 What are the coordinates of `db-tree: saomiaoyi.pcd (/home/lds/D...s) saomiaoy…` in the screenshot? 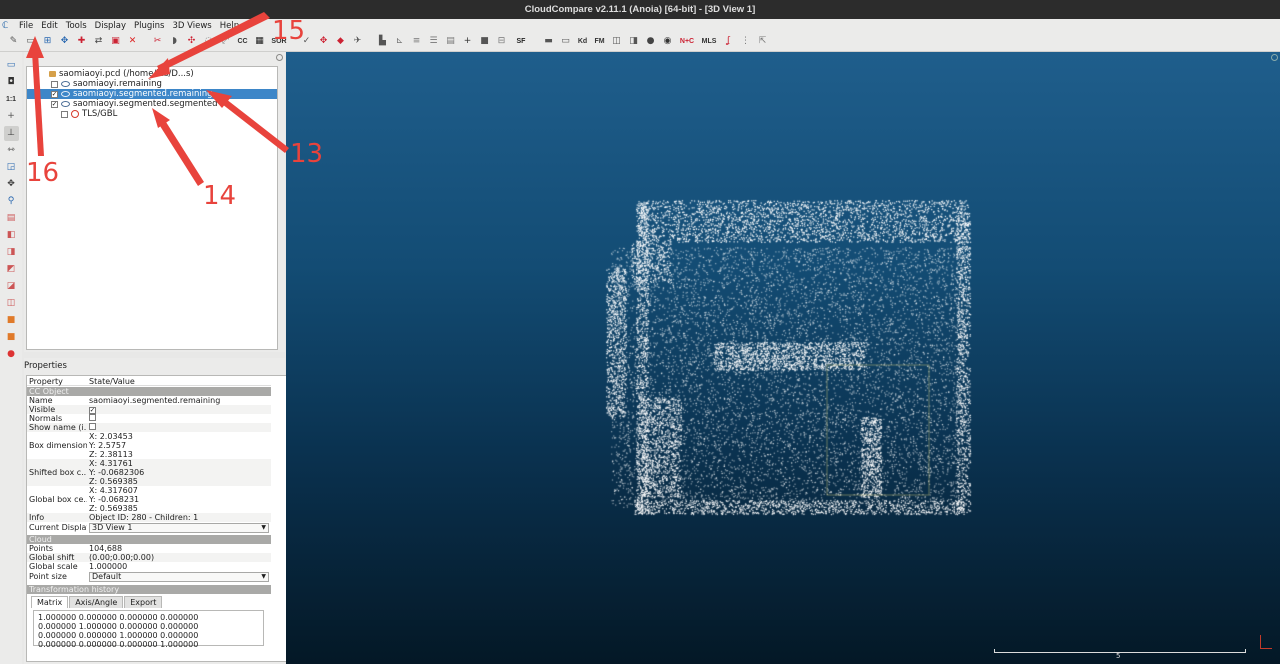 It's located at (152, 208).